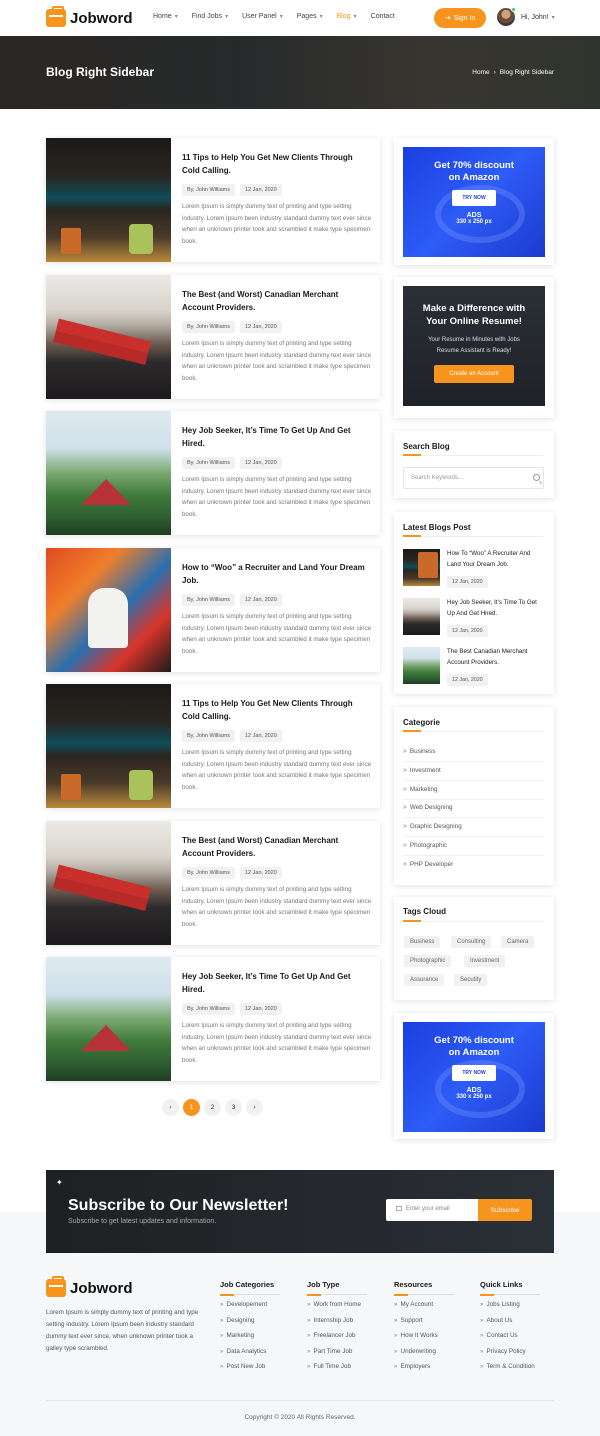 The width and height of the screenshot is (600, 1436). I want to click on next-page-button: ›, so click(254, 1107).